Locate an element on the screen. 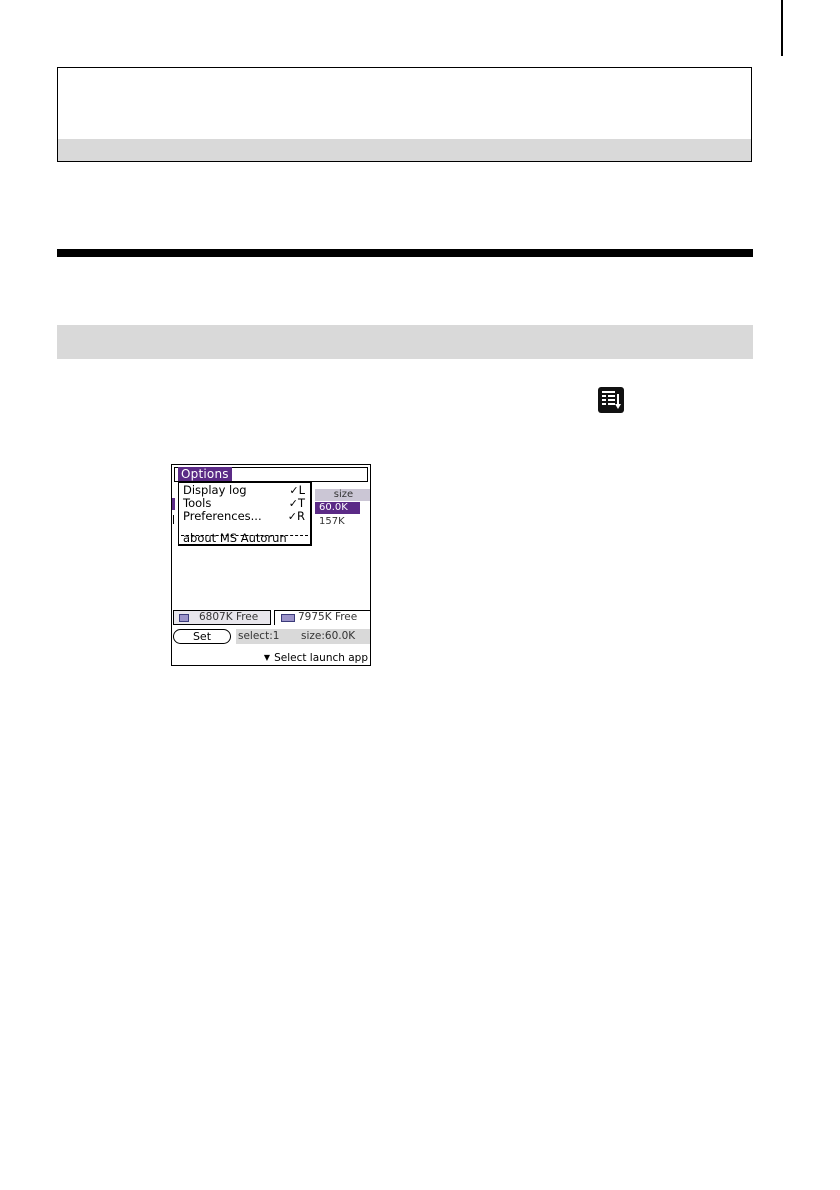  internal-memory-icon is located at coordinates (288, 618).